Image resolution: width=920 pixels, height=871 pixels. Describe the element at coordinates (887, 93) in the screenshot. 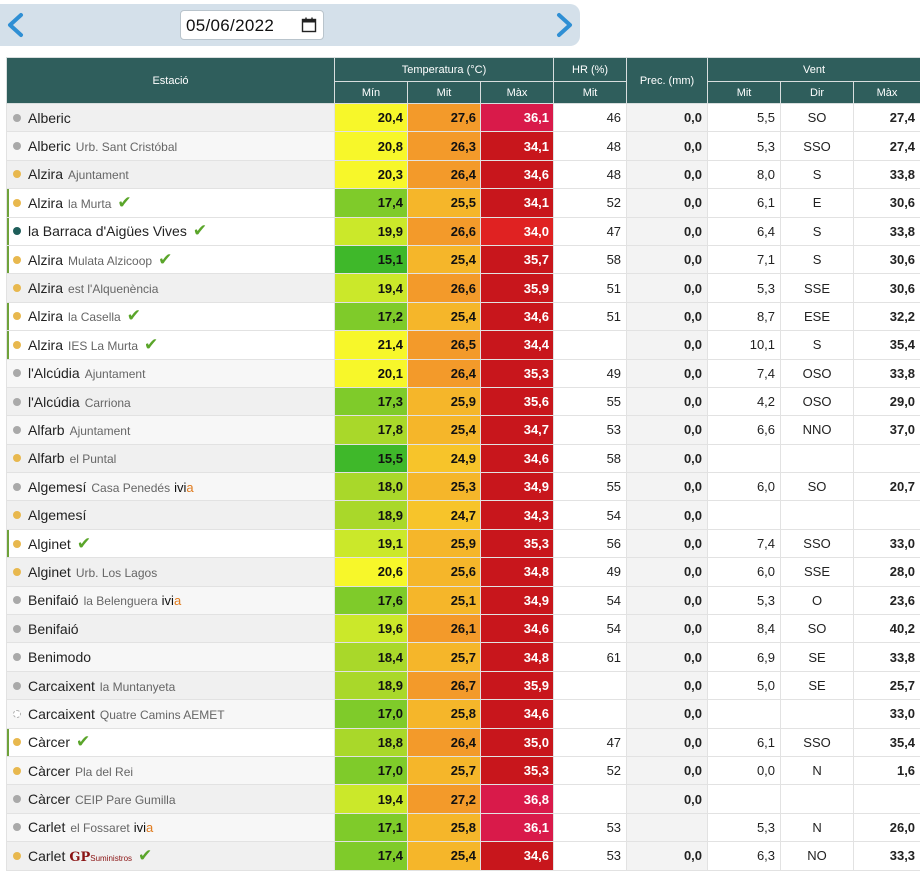

I see `col-header-wind-max: Màx` at that location.